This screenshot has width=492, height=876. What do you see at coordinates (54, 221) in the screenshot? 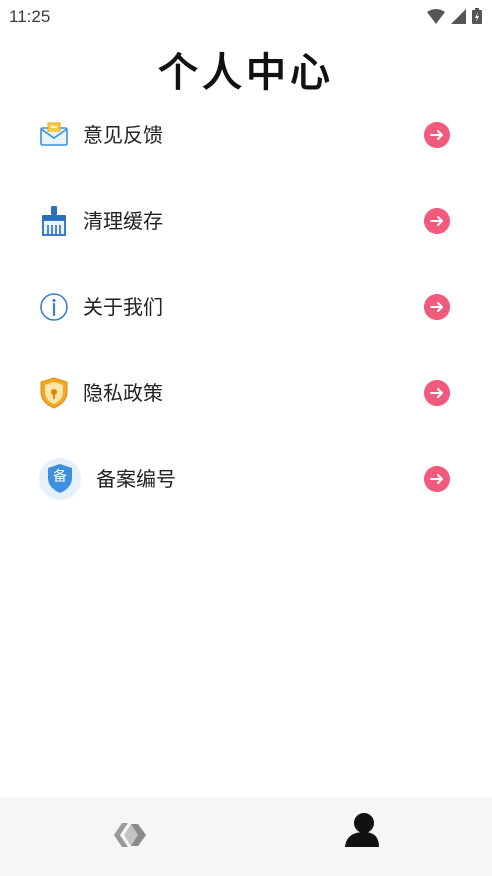
I see `broom-icon` at bounding box center [54, 221].